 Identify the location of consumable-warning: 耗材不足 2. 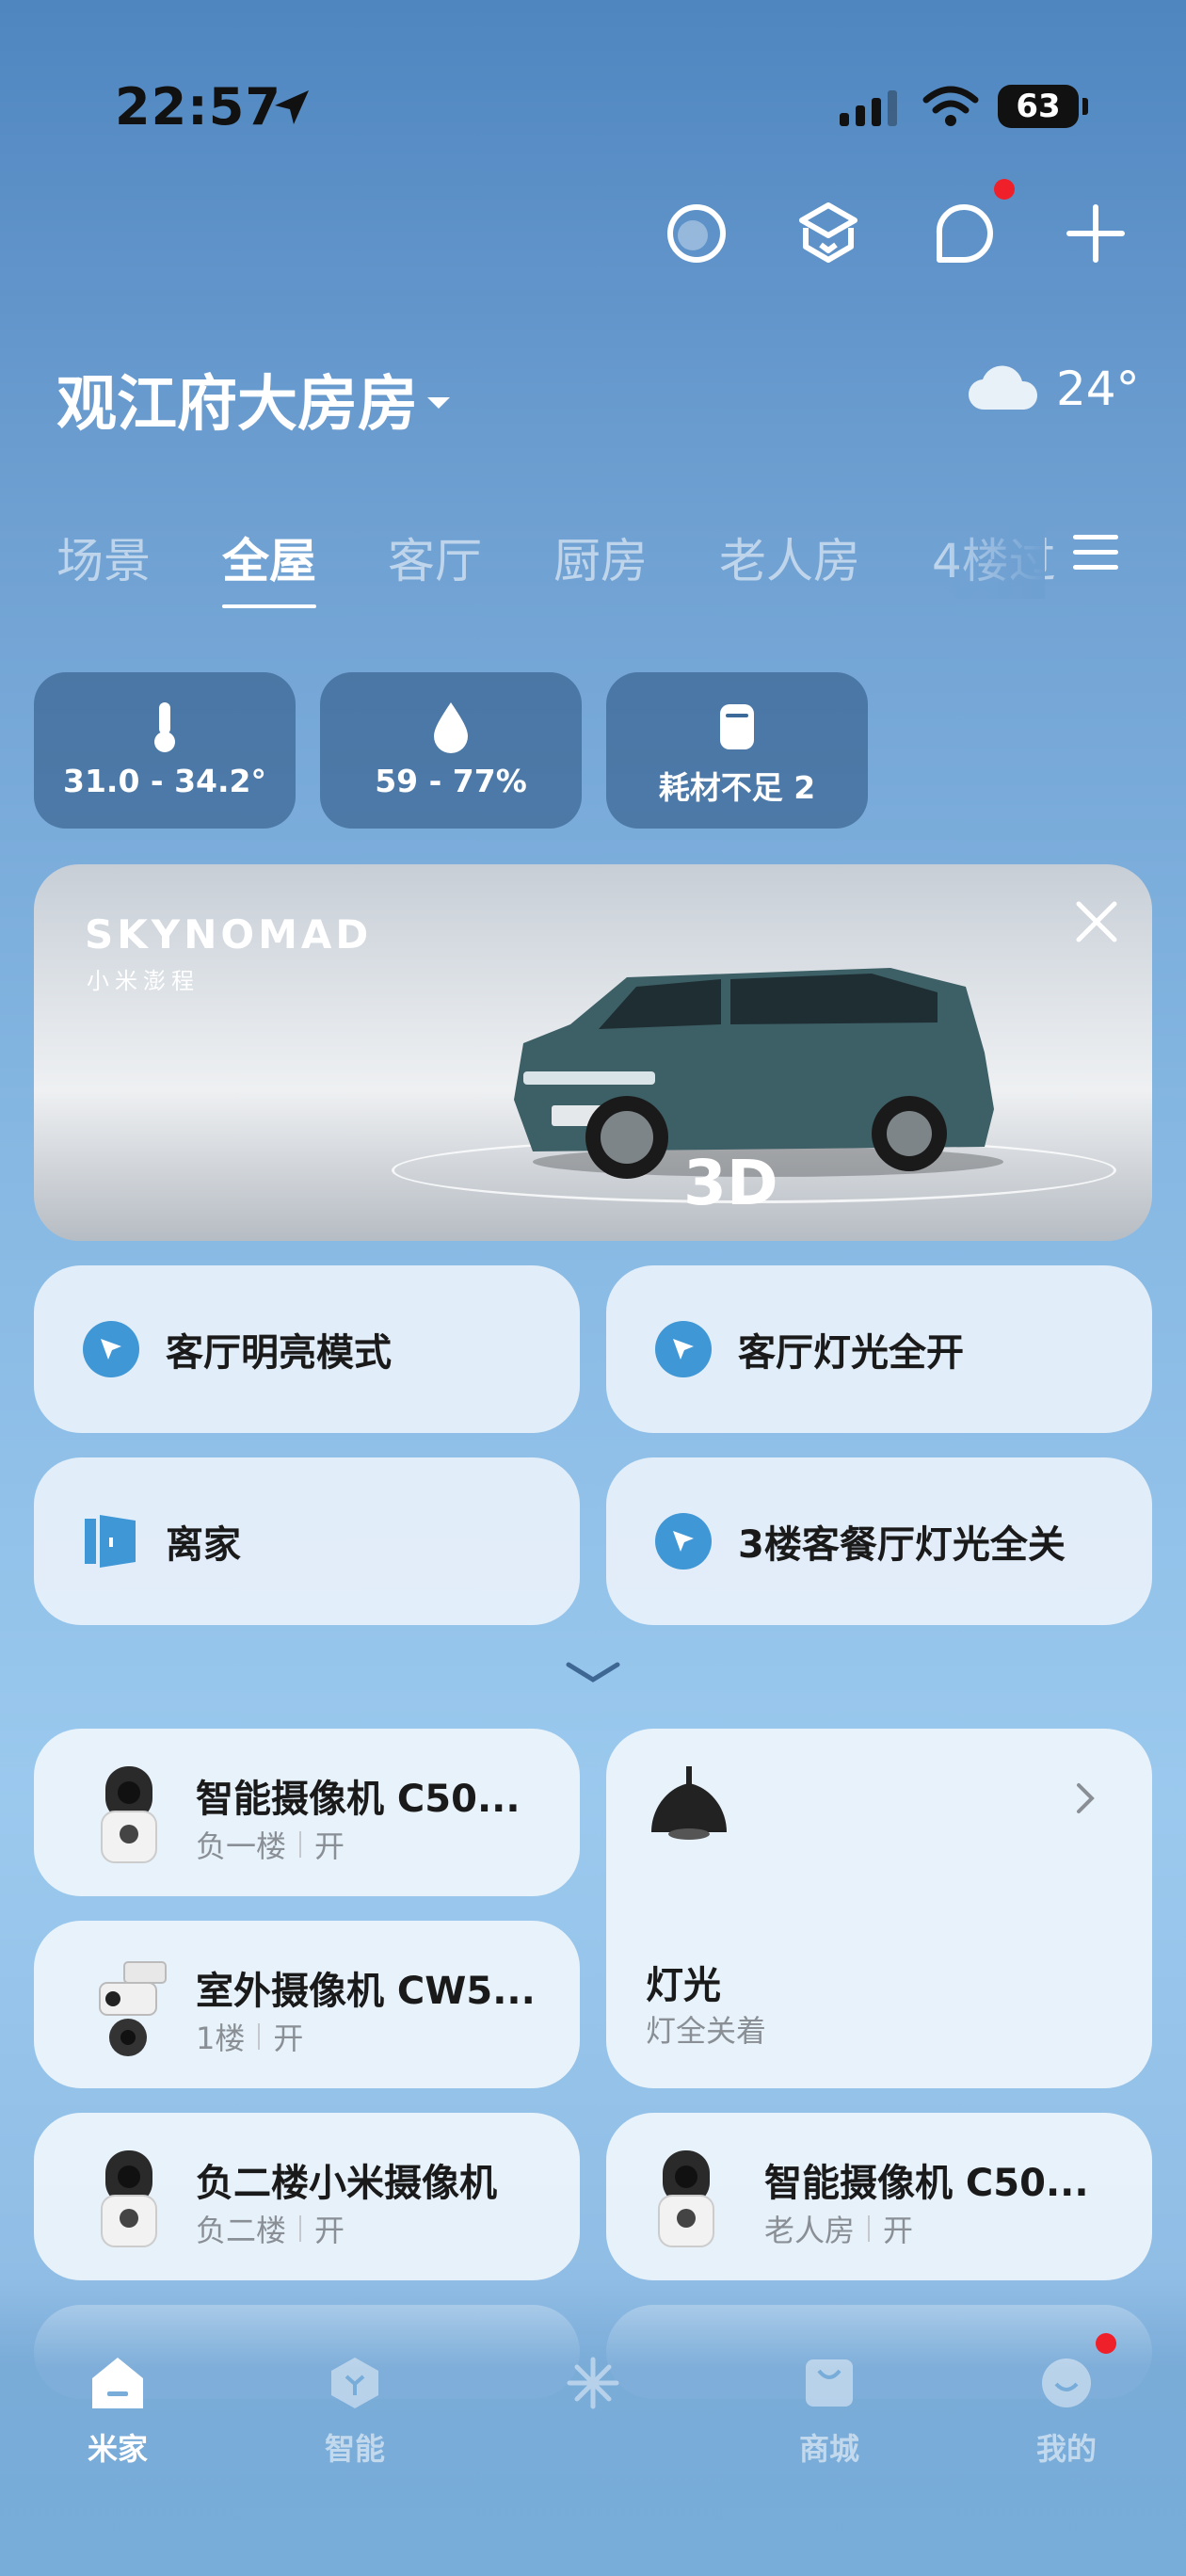
(737, 787).